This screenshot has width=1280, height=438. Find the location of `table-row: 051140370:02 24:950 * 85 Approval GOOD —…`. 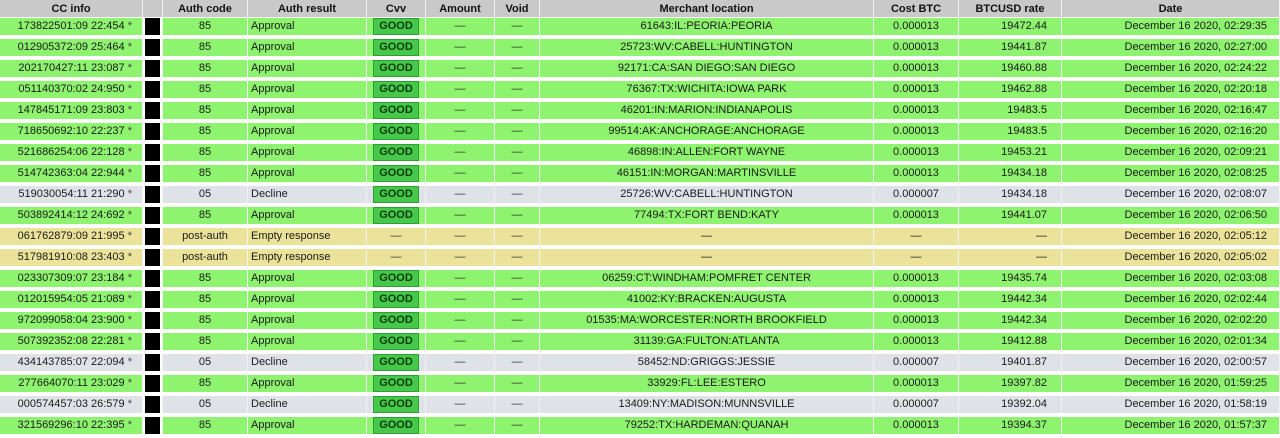

table-row: 051140370:02 24:950 * 85 Approval GOOD —… is located at coordinates (640, 91).